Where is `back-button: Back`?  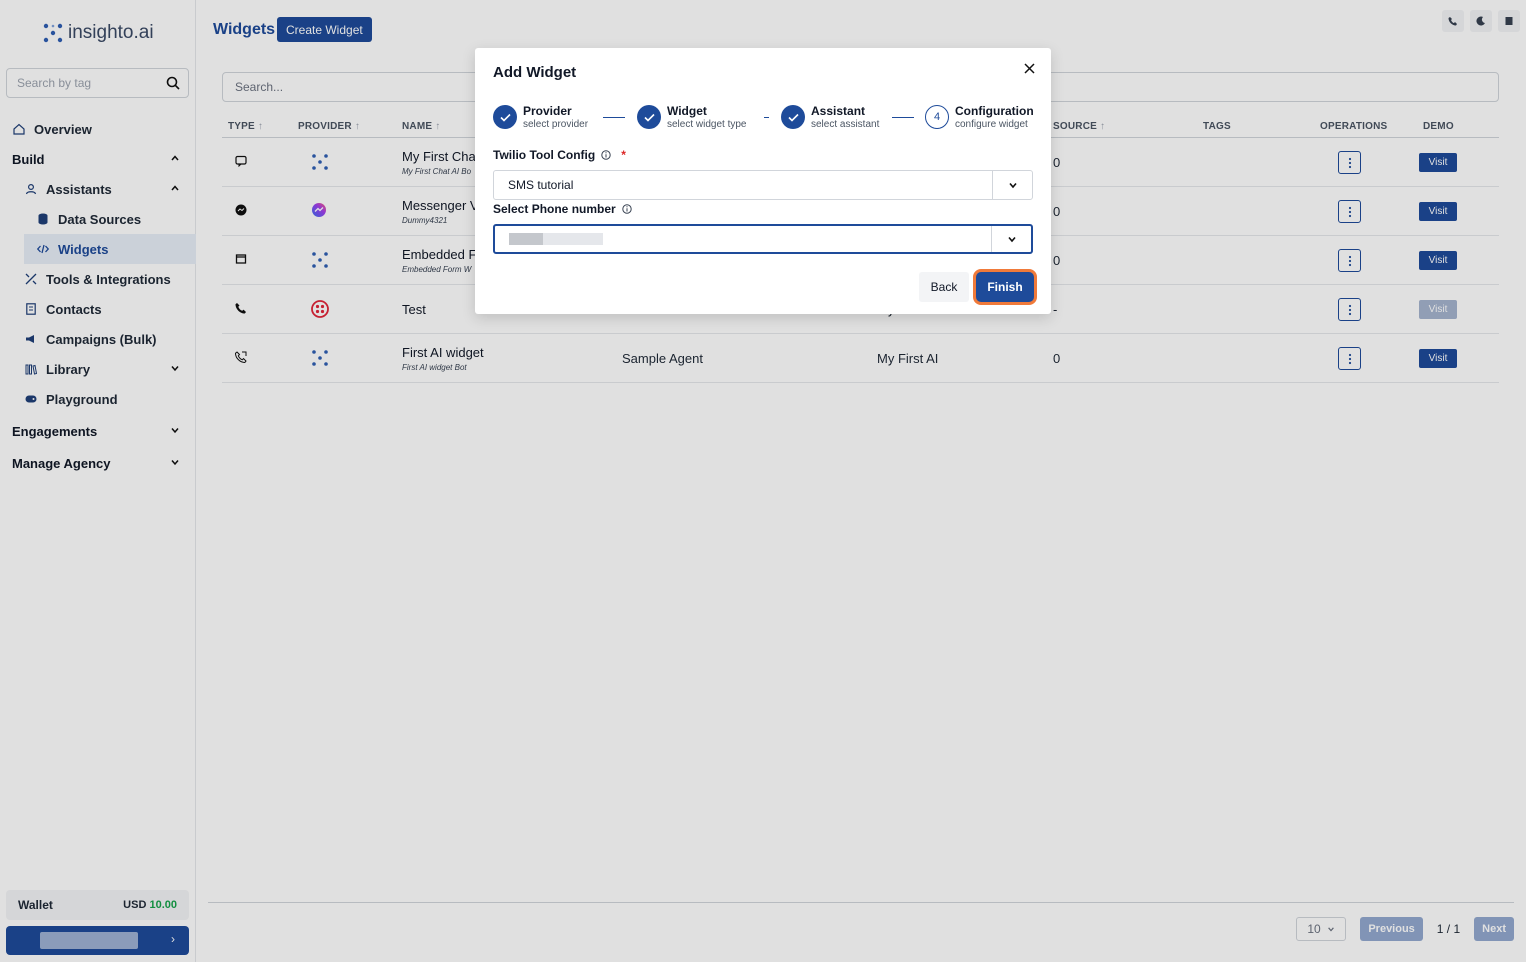
back-button: Back is located at coordinates (944, 287).